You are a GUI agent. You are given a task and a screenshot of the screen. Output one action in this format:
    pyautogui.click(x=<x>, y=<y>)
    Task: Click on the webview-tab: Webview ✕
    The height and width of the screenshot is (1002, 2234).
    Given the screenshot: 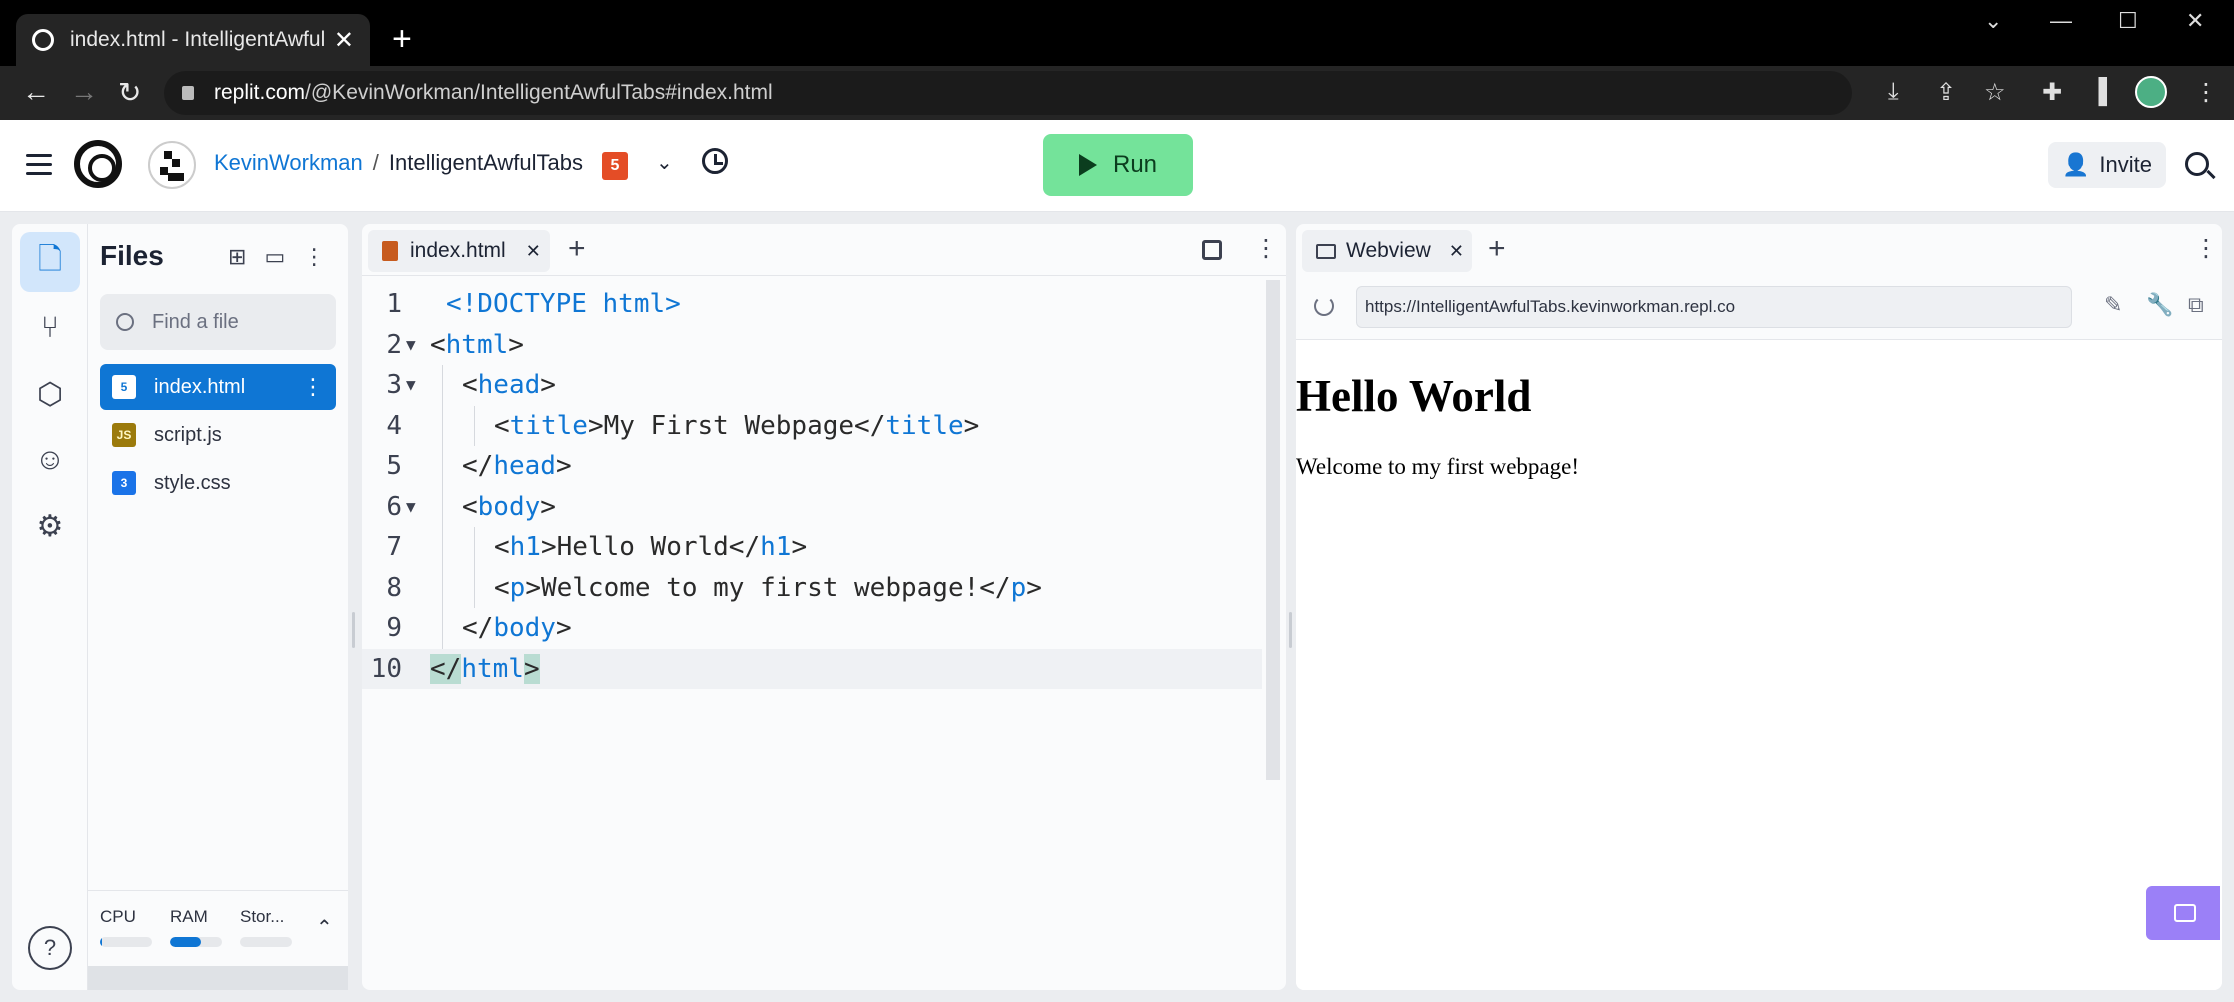 What is the action you would take?
    pyautogui.click(x=1387, y=251)
    